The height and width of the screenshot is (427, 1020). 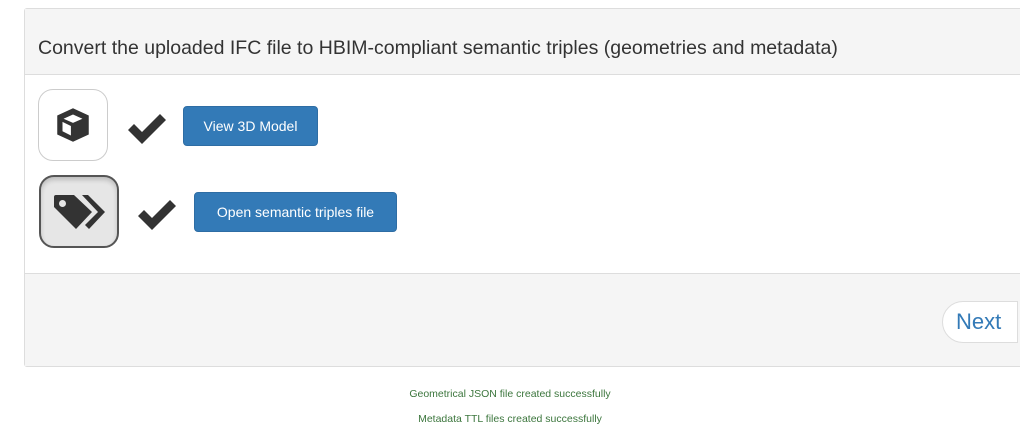 I want to click on view-3d-model-button: View 3D Model, so click(x=250, y=126).